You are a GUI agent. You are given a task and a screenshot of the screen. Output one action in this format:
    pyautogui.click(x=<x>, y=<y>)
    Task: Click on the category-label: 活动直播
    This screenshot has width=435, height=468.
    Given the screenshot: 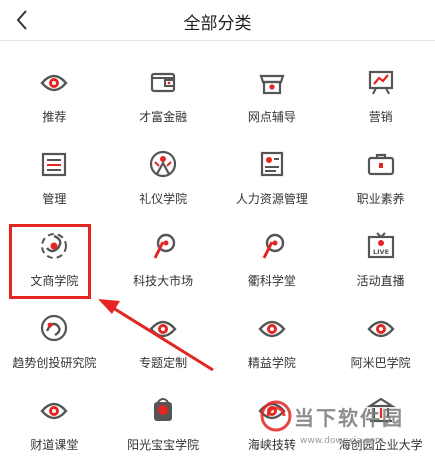 What is the action you would take?
    pyautogui.click(x=380, y=281)
    